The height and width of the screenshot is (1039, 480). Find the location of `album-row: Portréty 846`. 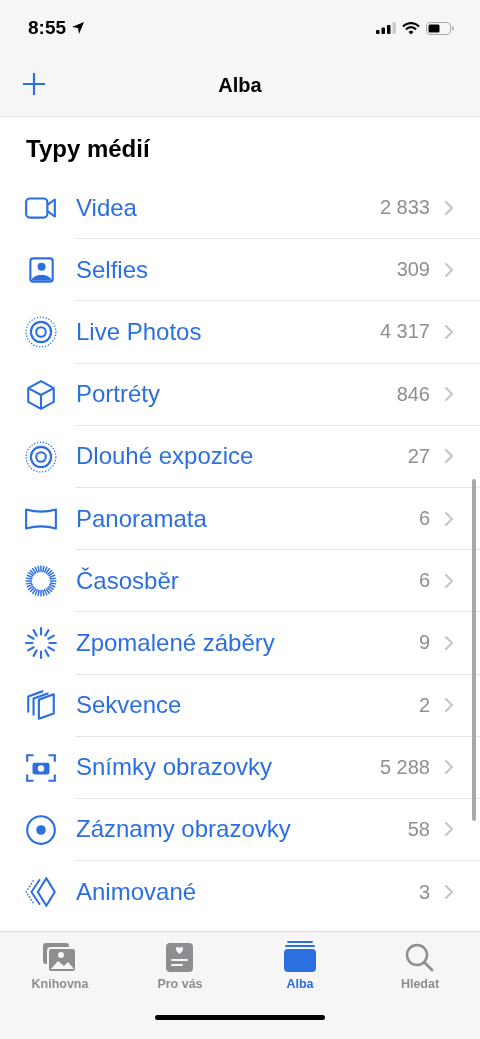

album-row: Portréty 846 is located at coordinates (240, 394).